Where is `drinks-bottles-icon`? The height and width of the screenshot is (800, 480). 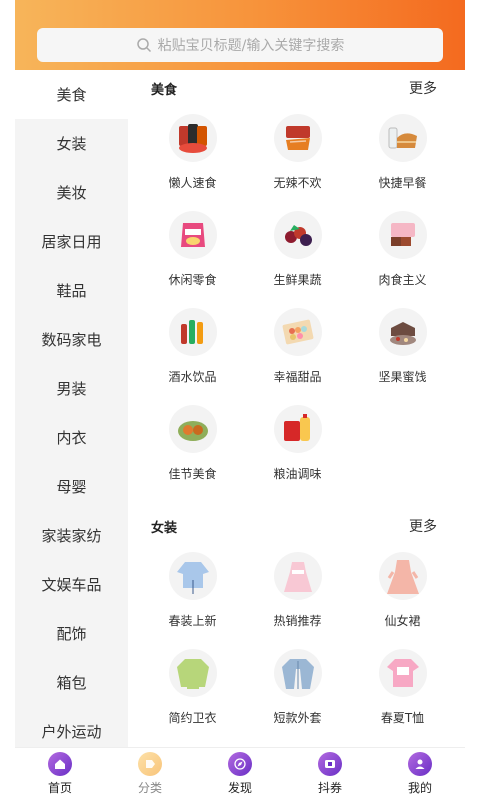
drinks-bottles-icon is located at coordinates (192, 332).